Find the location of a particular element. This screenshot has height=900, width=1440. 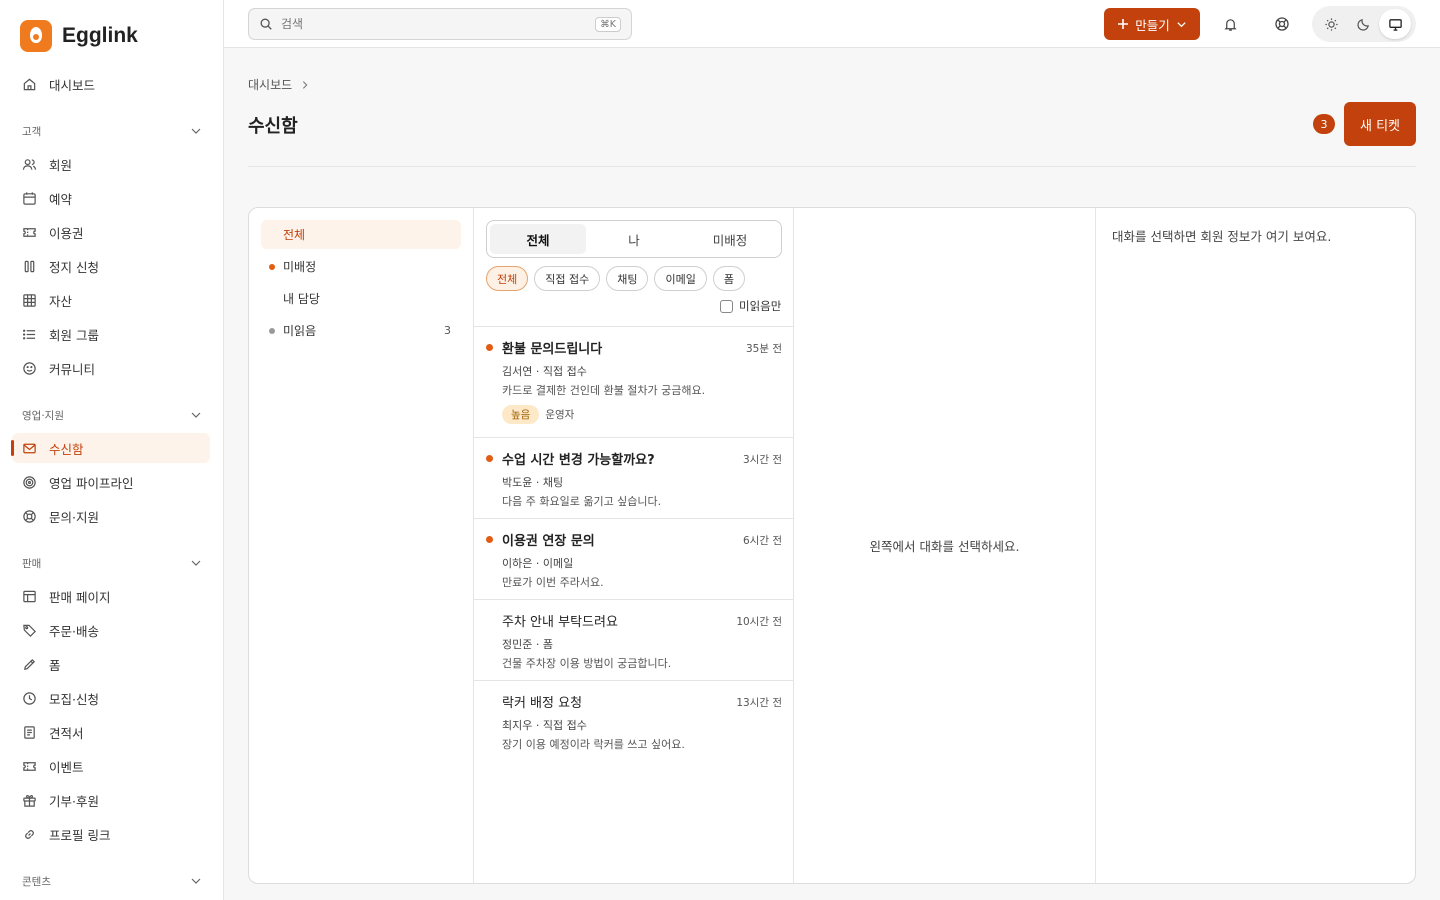

section-sales: 판매 is located at coordinates (112, 563).